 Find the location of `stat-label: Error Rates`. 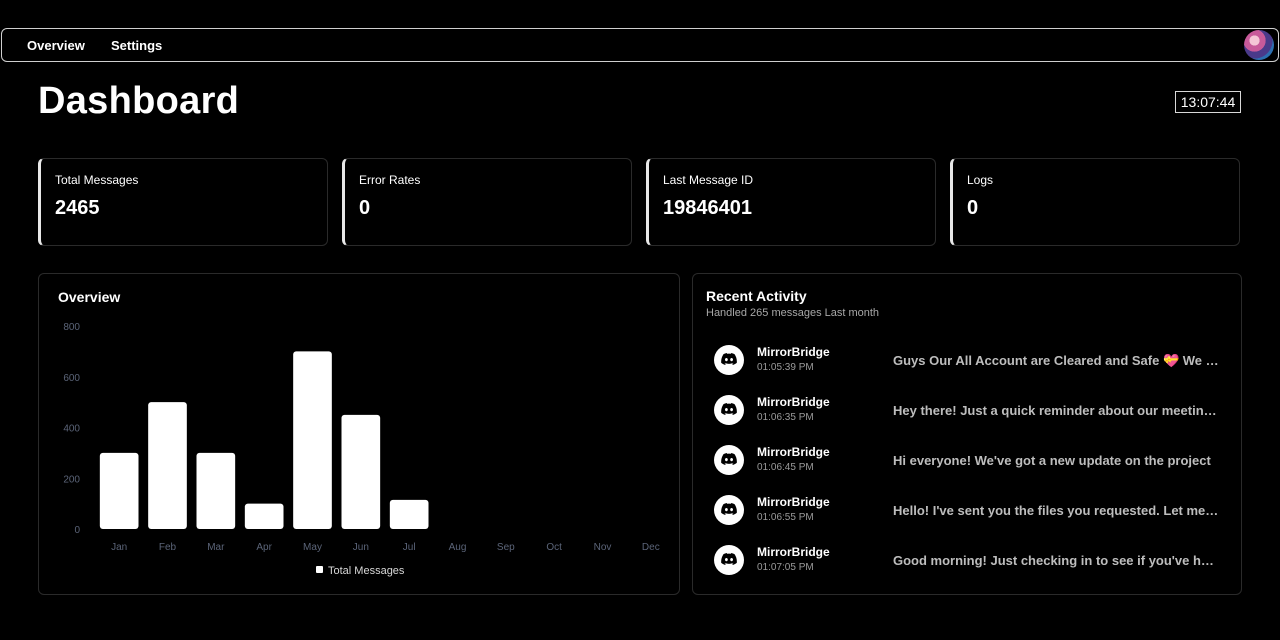

stat-label: Error Rates is located at coordinates (390, 180).